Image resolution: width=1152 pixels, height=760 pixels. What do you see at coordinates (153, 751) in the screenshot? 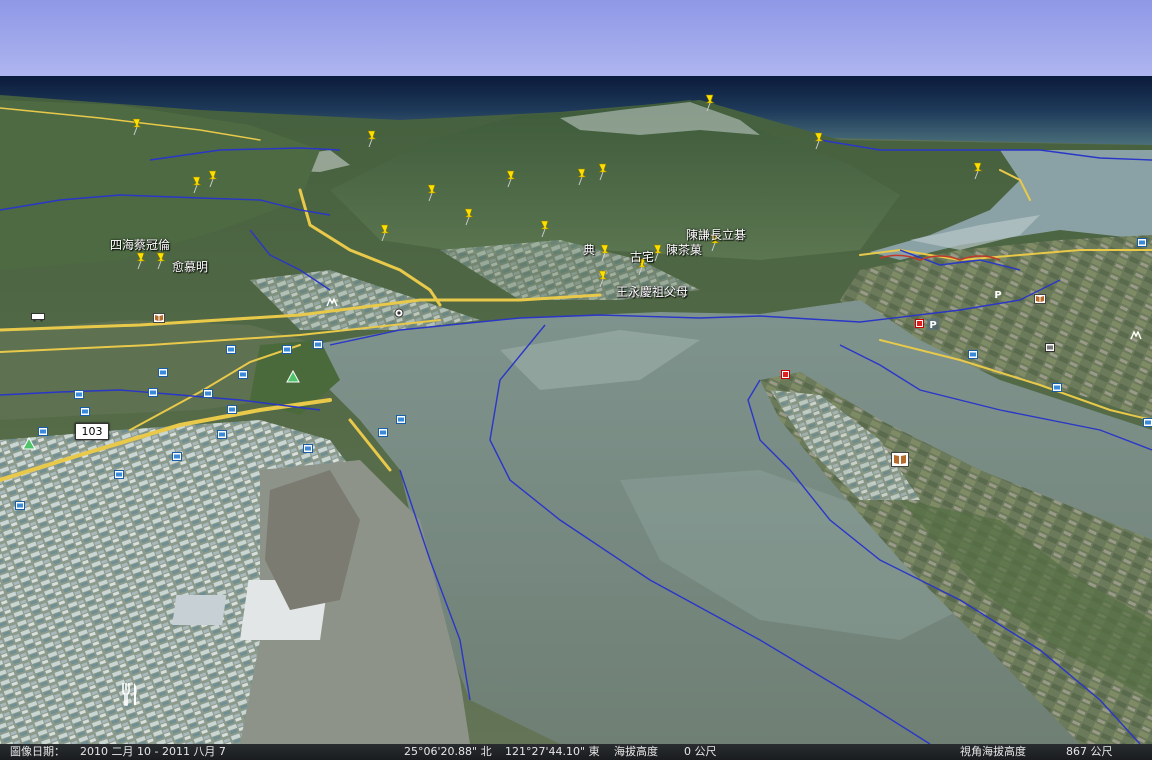
I see `imagery-date-value: 2010 二月 10 - 2011 八月 7` at bounding box center [153, 751].